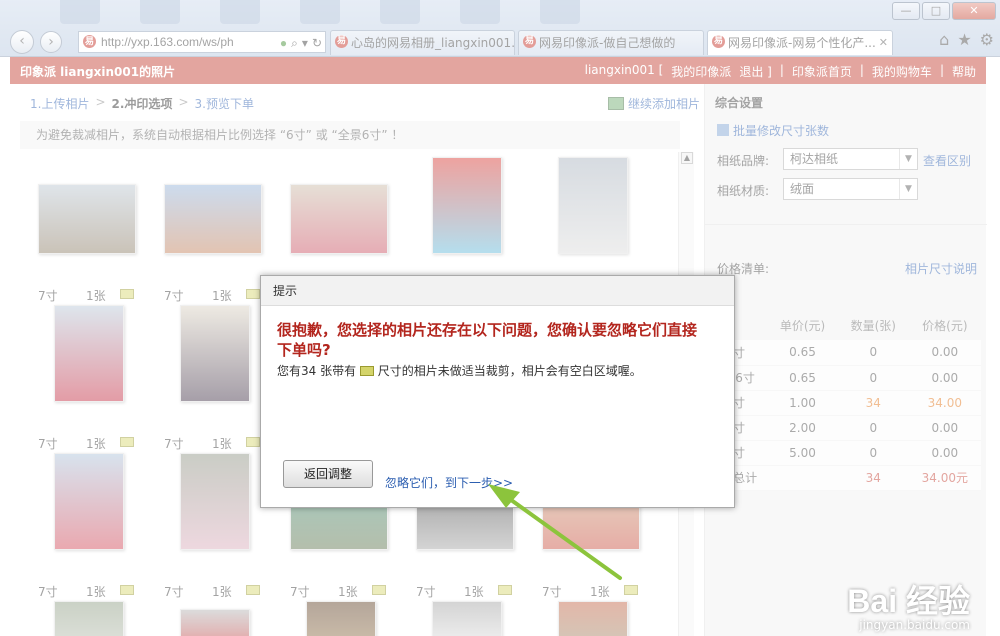 The height and width of the screenshot is (636, 1000). I want to click on settings-gear-icon: ⚙, so click(987, 39).